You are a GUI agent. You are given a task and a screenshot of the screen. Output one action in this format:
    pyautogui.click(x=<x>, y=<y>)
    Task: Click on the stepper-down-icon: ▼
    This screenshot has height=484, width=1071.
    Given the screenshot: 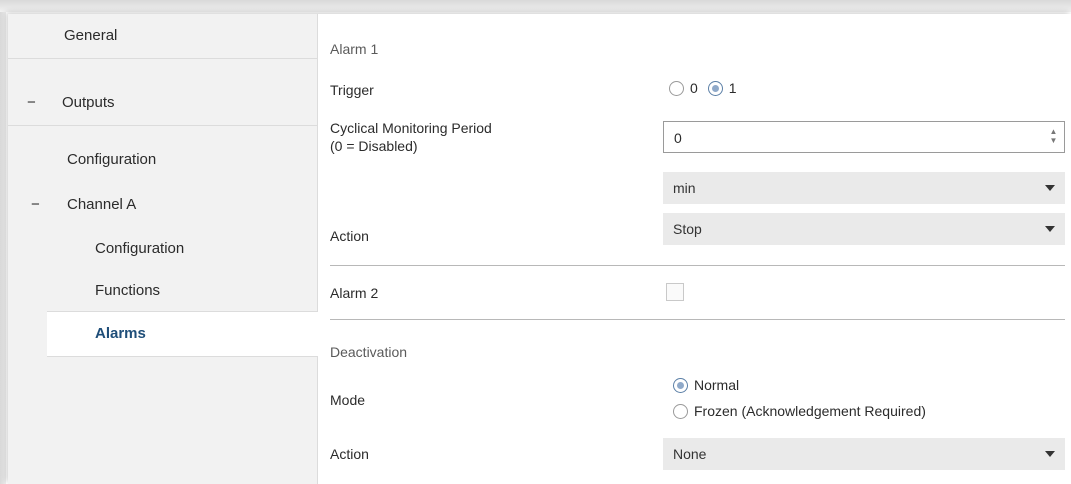 What is the action you would take?
    pyautogui.click(x=1053, y=140)
    